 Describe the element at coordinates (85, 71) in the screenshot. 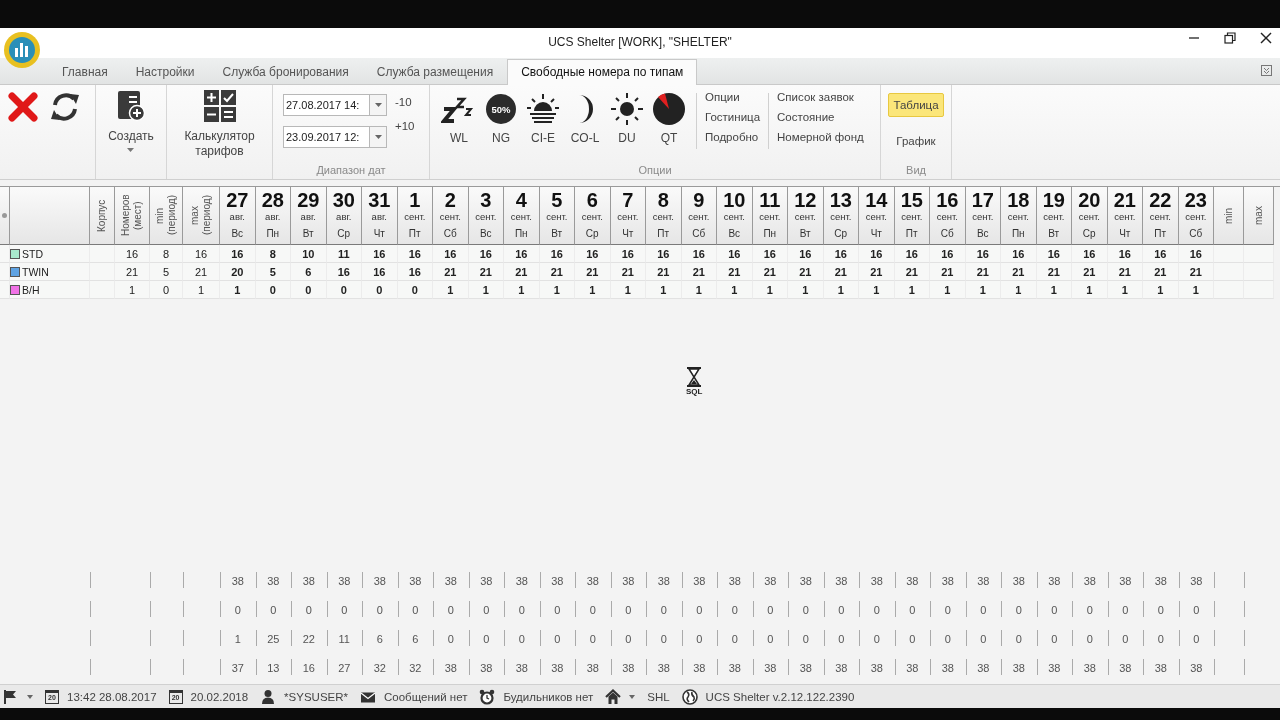

I see `tab: Главная` at that location.